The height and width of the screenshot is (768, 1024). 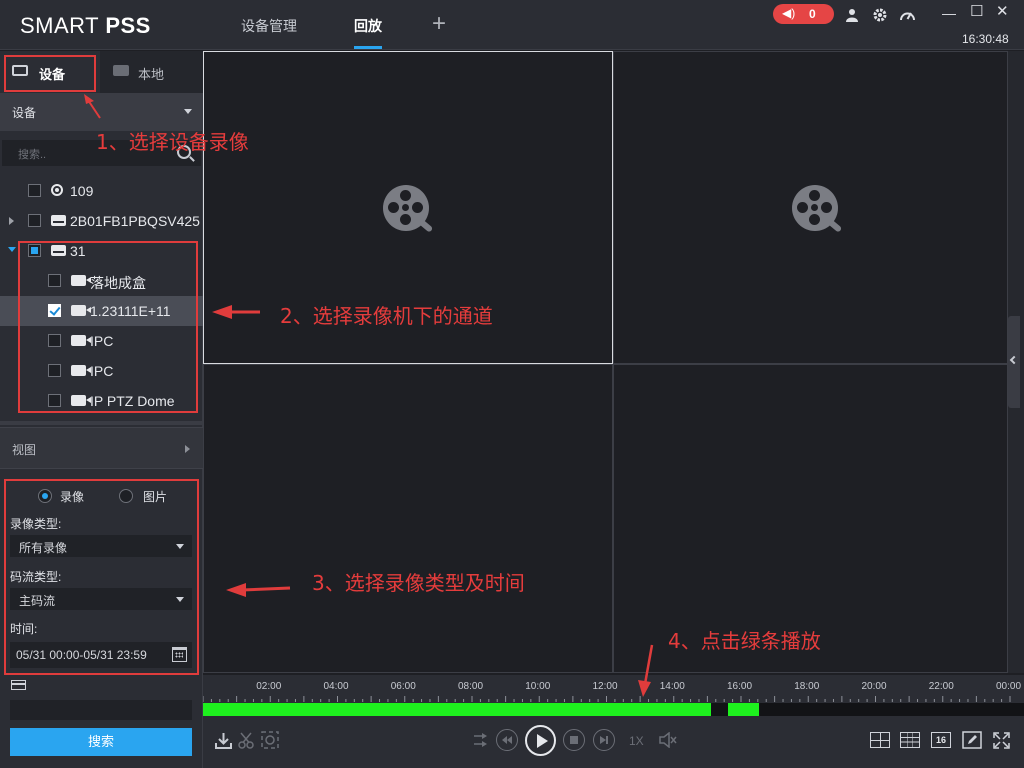 What do you see at coordinates (418, 583) in the screenshot?
I see `annotation-step-3: 3、选择录像类型及时间` at bounding box center [418, 583].